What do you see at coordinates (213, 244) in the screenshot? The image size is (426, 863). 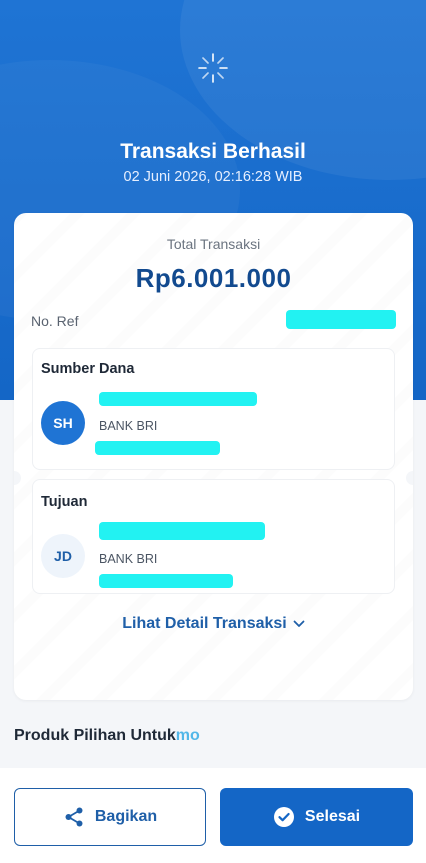 I see `total-label: Total Transaksi` at bounding box center [213, 244].